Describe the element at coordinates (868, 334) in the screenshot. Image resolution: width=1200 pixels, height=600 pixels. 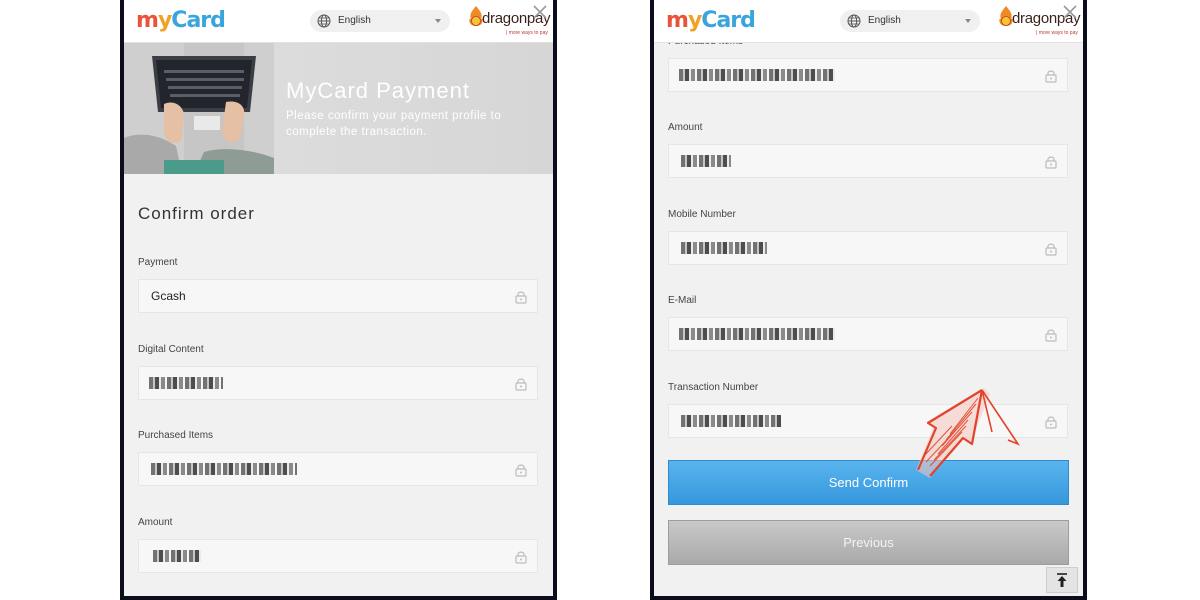
I see `email-field` at that location.